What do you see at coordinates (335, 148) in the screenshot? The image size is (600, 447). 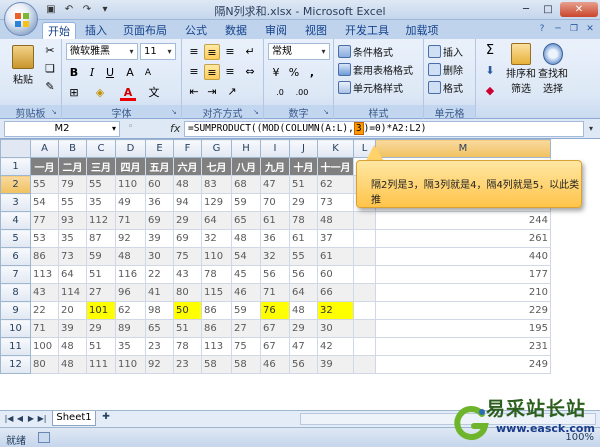 I see `column-header: K` at bounding box center [335, 148].